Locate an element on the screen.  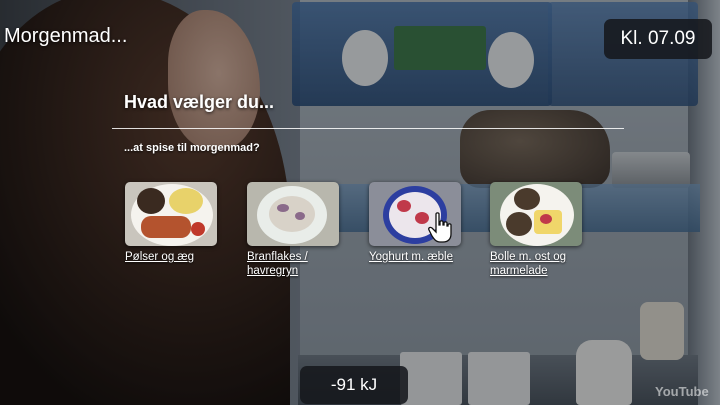
hand-pointer-icon is located at coordinates (440, 227).